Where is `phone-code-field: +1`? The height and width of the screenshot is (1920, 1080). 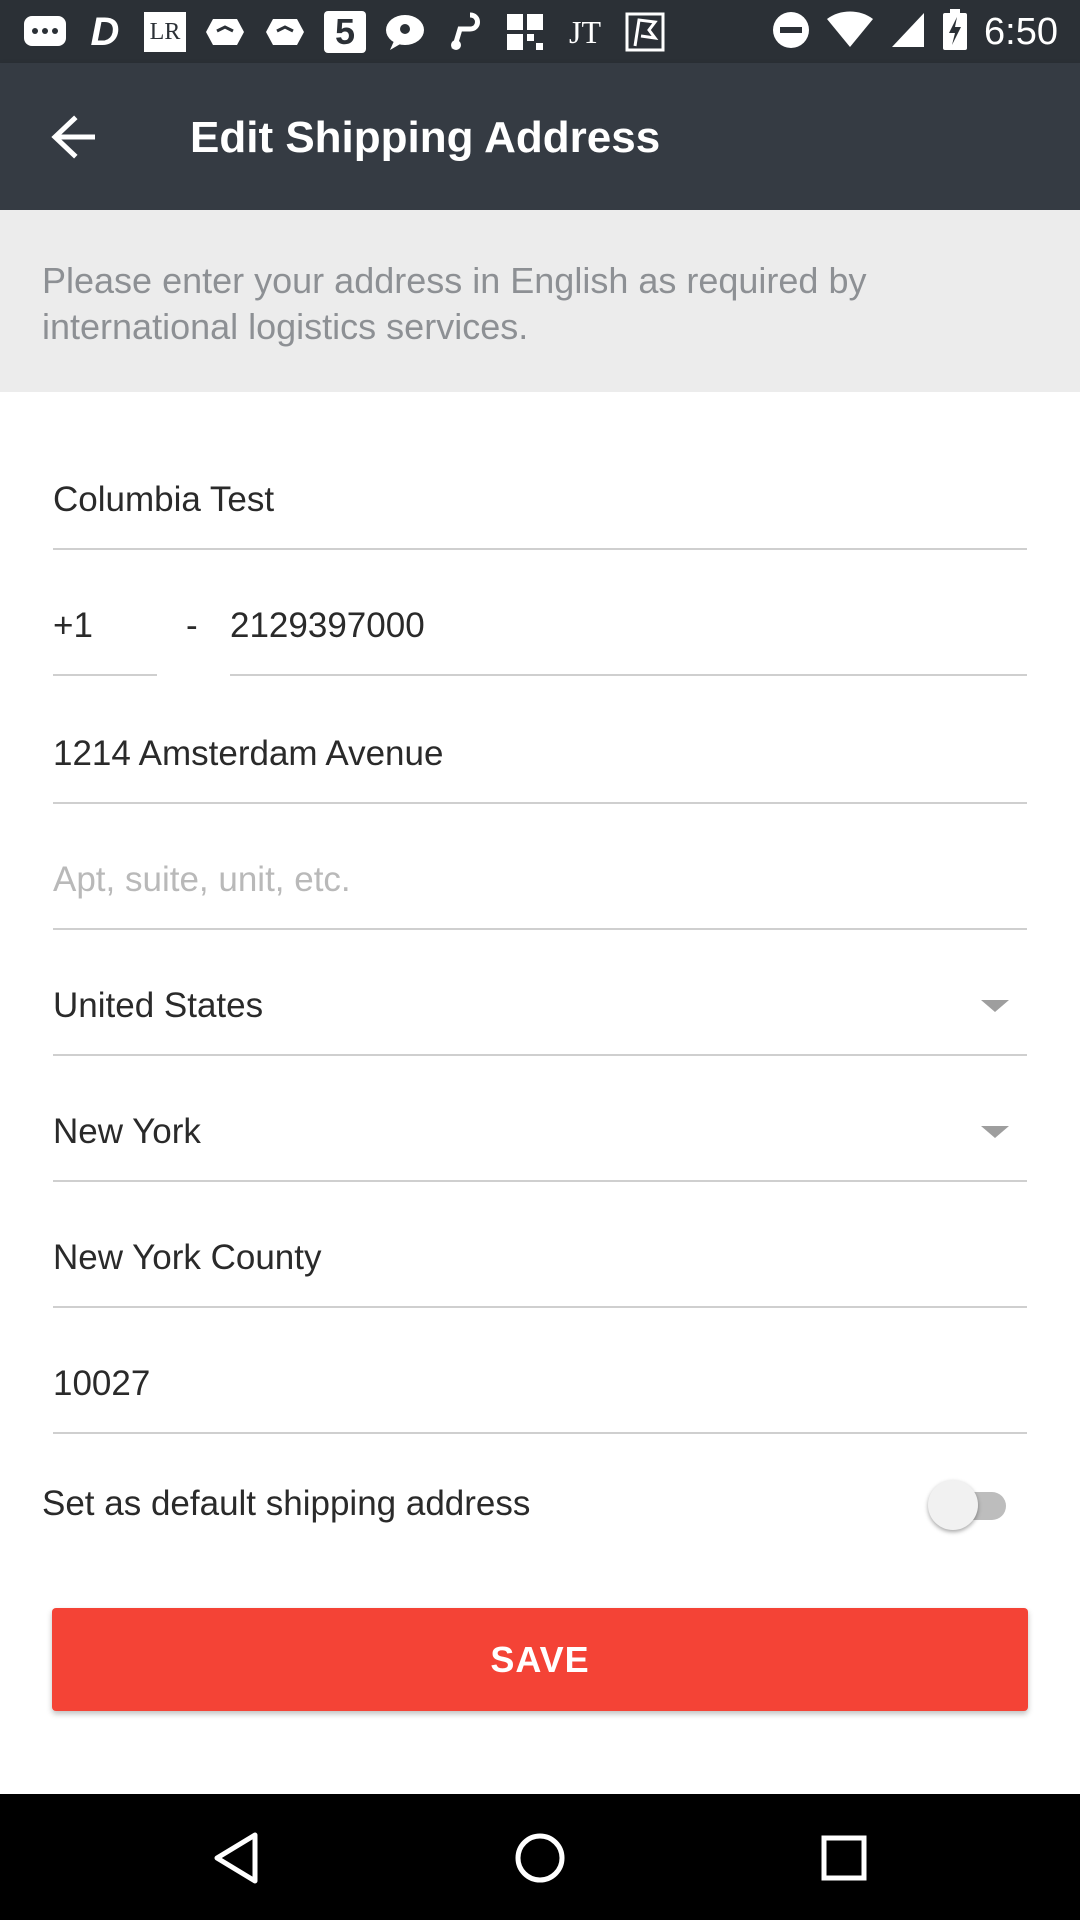
phone-code-field: +1 is located at coordinates (105, 628).